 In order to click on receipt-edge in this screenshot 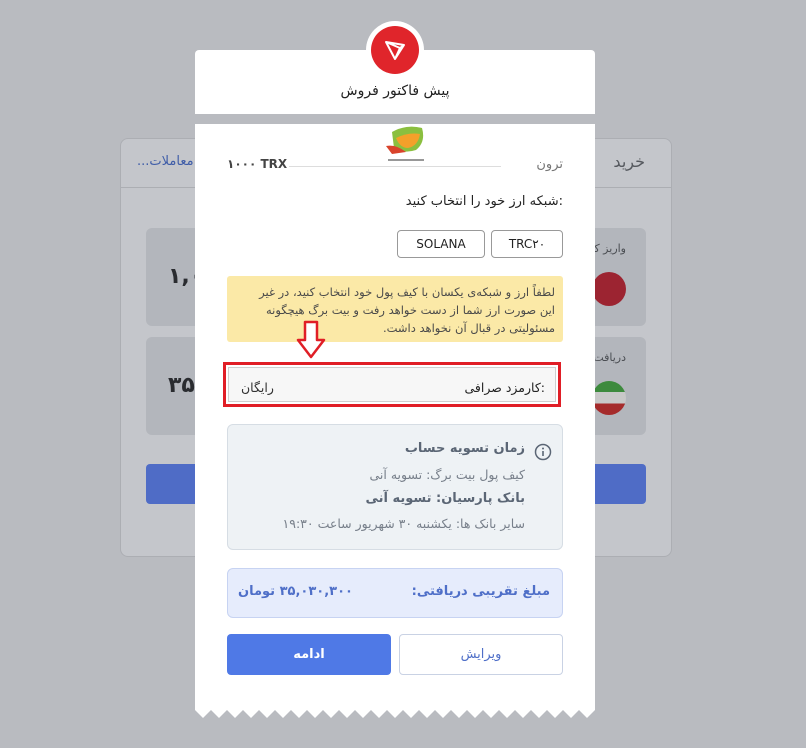, I will do `click(395, 712)`.